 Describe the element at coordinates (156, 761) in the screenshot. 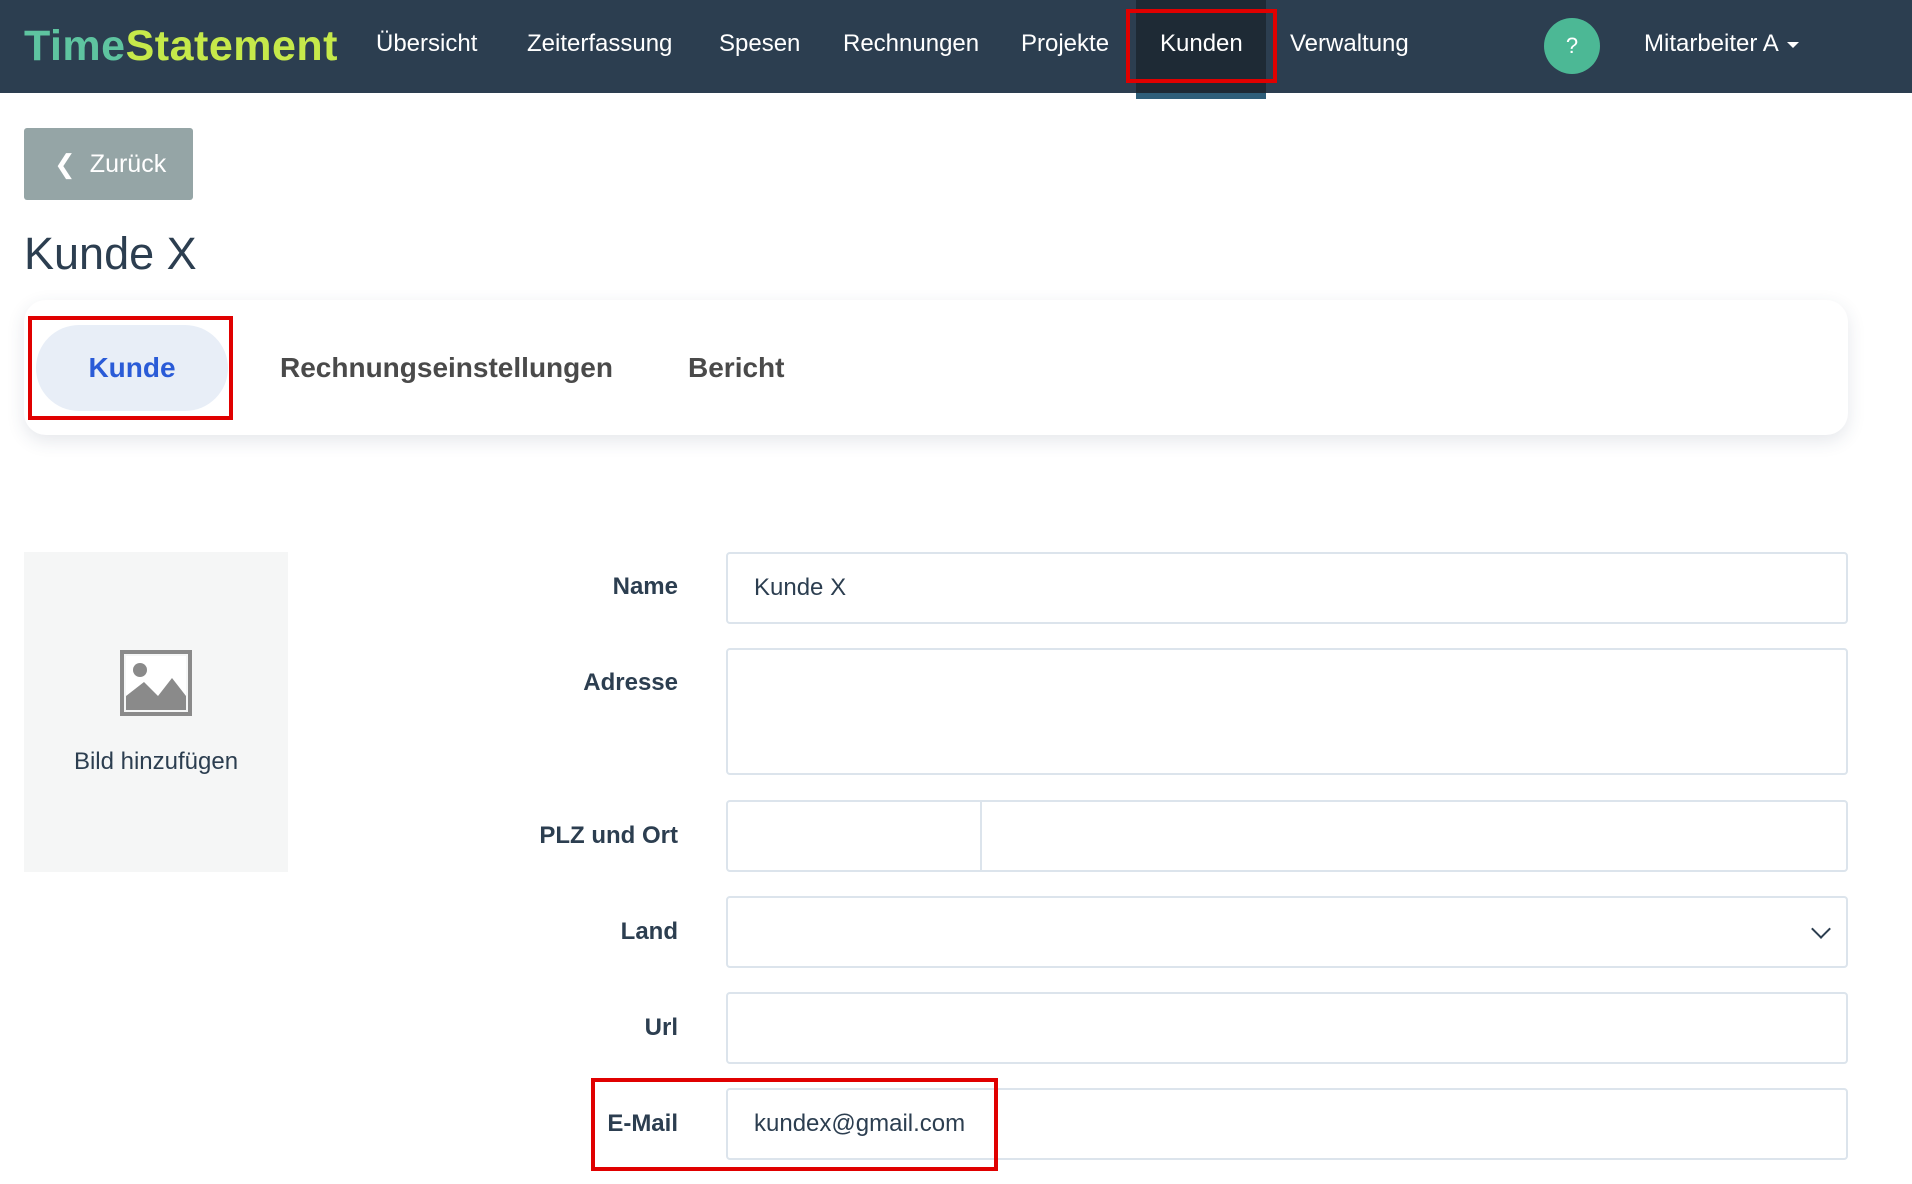

I see `add-image-label: Bild hinzufügen` at that location.